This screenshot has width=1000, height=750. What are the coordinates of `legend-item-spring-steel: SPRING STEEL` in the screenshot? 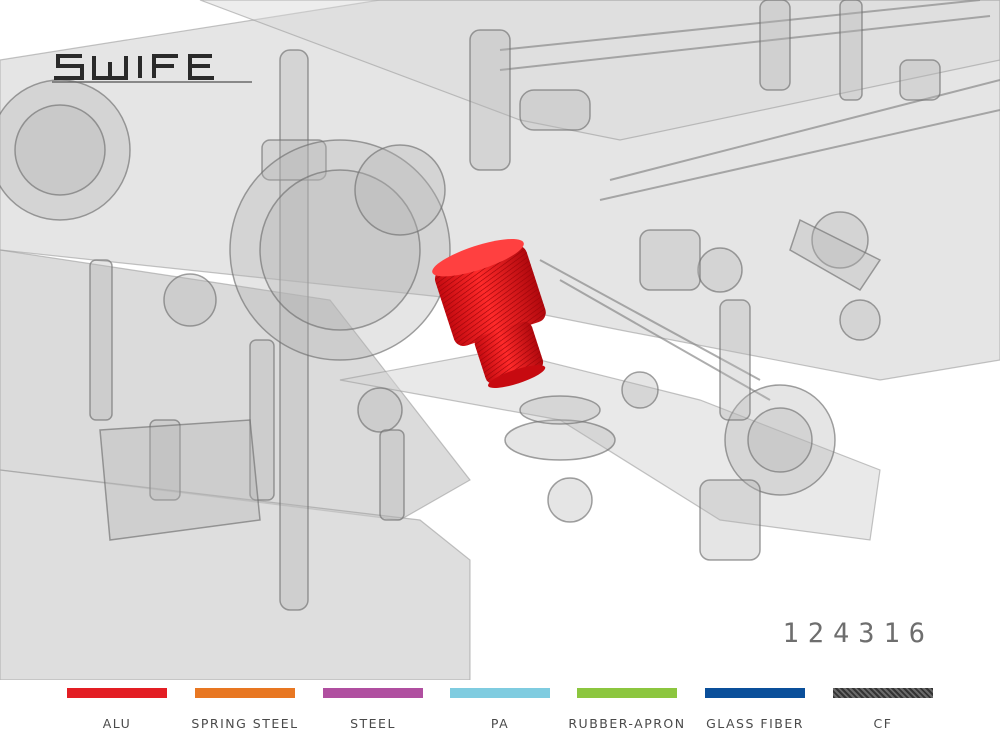 It's located at (244, 709).